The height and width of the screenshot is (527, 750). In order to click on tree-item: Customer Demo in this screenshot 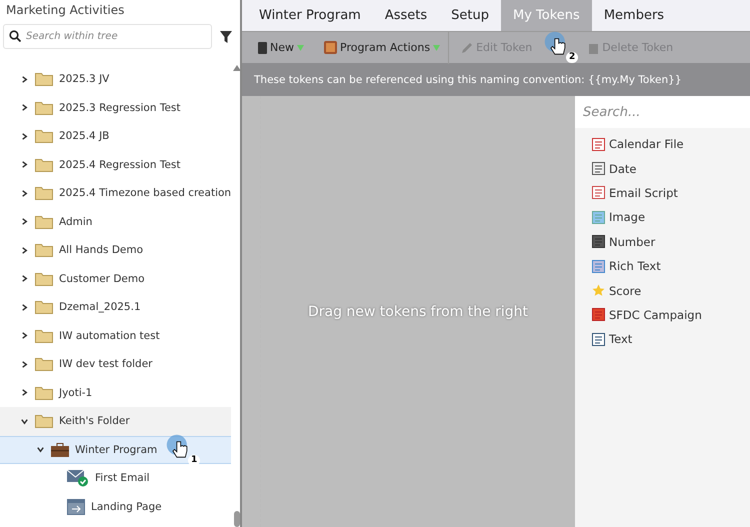, I will do `click(116, 278)`.